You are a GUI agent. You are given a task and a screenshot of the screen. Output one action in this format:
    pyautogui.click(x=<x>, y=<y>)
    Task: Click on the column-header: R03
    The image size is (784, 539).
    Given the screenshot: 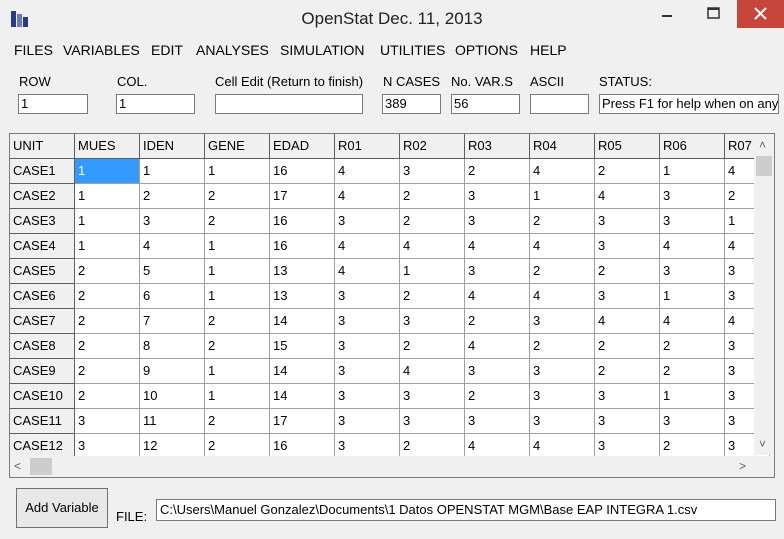 What is the action you would take?
    pyautogui.click(x=497, y=146)
    